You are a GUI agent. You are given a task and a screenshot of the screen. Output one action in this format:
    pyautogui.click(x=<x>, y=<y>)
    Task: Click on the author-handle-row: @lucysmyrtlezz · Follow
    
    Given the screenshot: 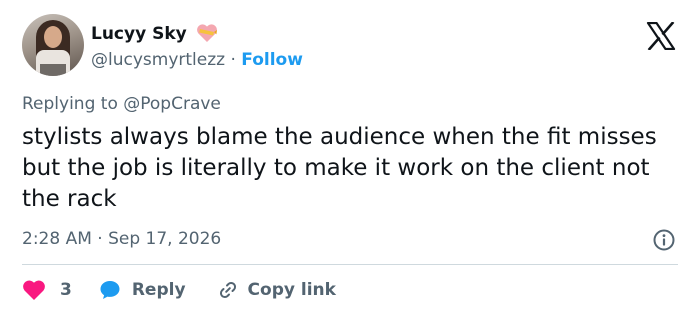 What is the action you would take?
    pyautogui.click(x=197, y=60)
    